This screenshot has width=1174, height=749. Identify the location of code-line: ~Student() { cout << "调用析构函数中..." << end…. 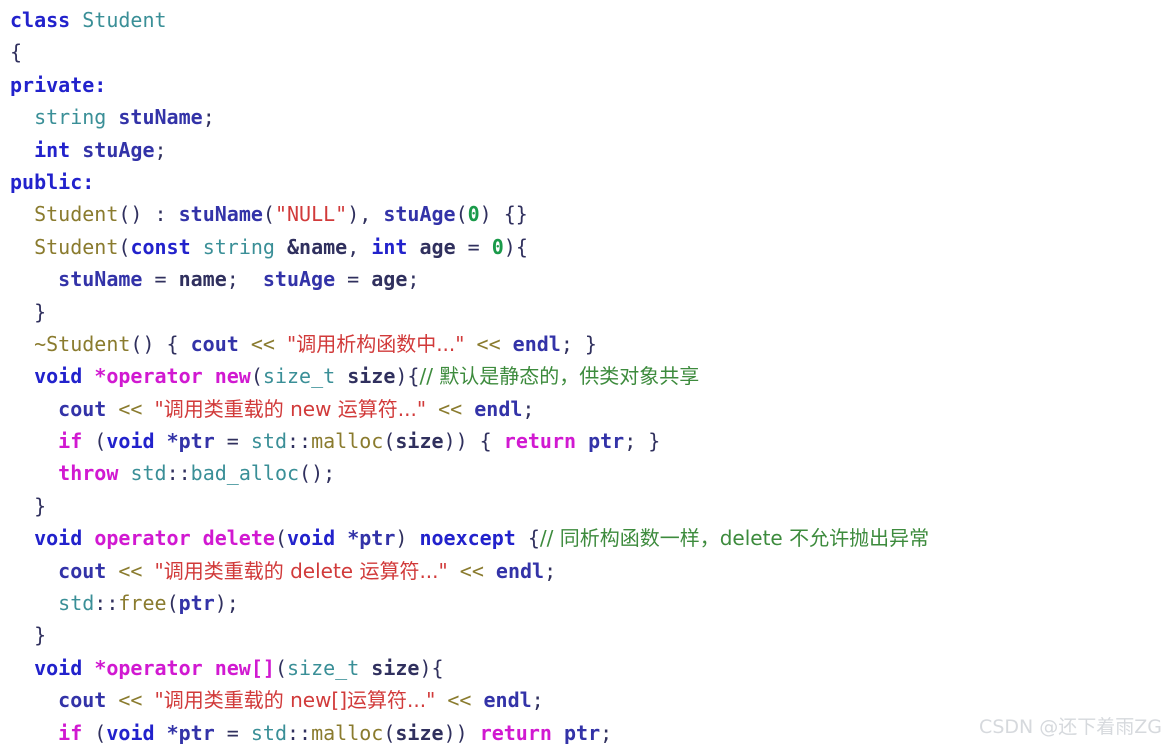
(315, 343).